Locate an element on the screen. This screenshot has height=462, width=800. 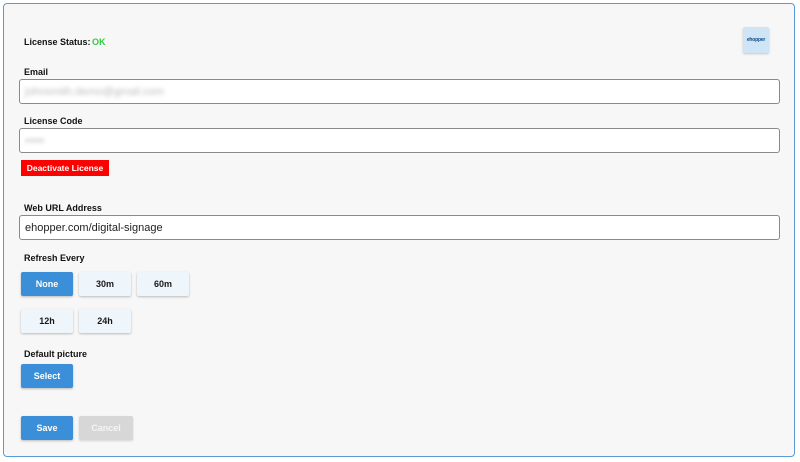
email-field: johnsmith.demo@gmail.com is located at coordinates (399, 91).